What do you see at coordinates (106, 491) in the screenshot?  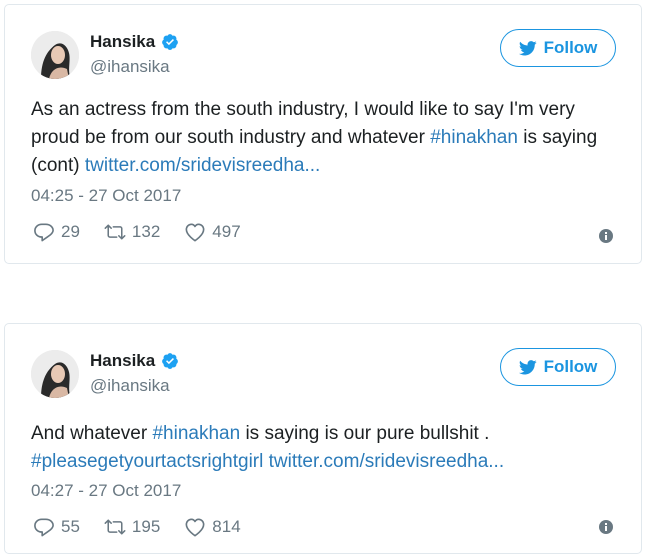 I see `timestamp: 04:27 - 27 Oct 2017` at bounding box center [106, 491].